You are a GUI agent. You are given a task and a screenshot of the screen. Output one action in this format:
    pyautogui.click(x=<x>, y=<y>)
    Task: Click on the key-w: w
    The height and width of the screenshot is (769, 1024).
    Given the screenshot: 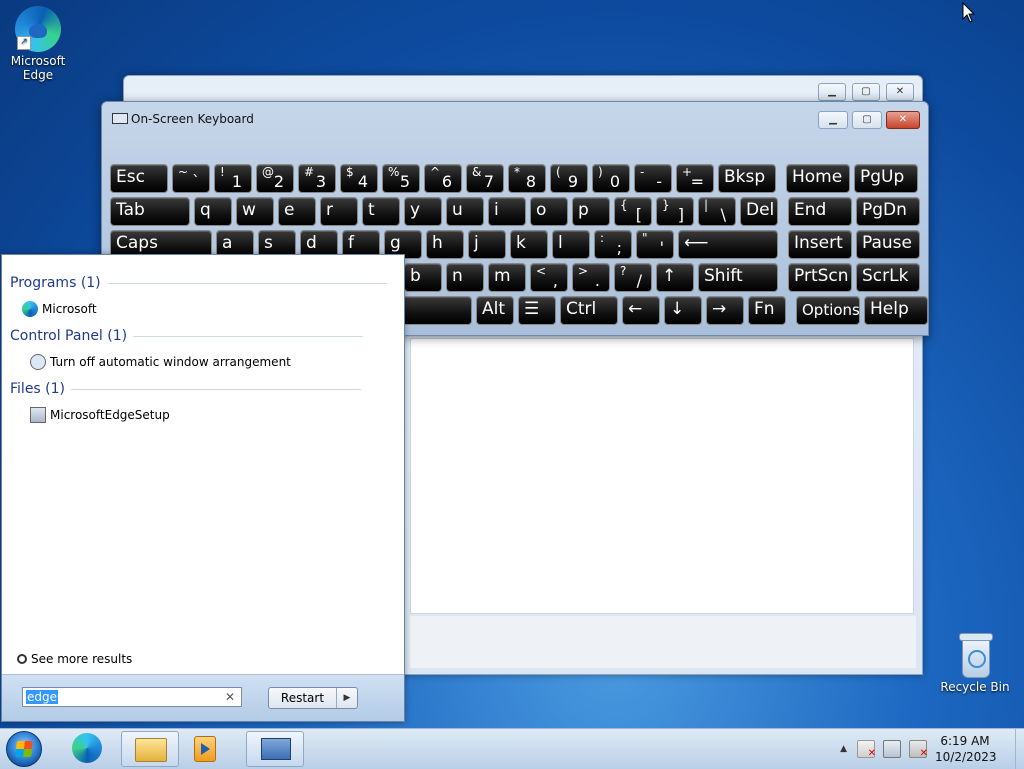 What is the action you would take?
    pyautogui.click(x=255, y=211)
    